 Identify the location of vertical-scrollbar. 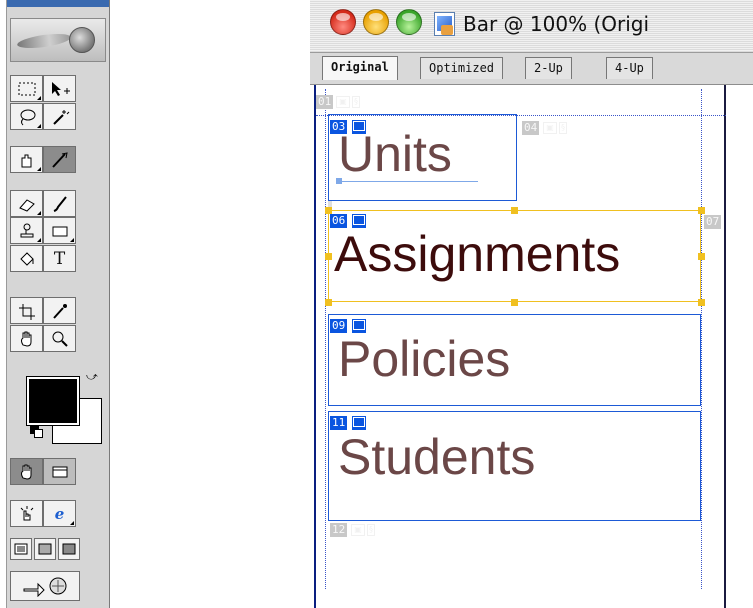
(741, 346).